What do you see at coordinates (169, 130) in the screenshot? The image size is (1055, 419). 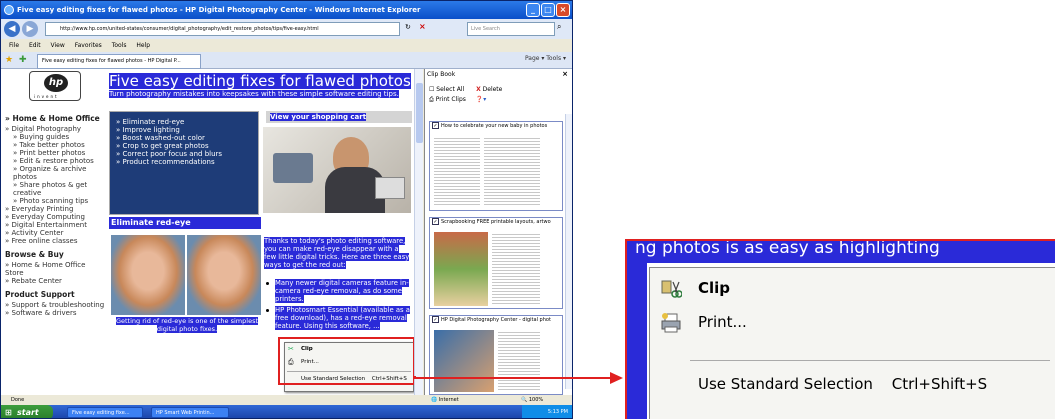 I see `tip-link: » Improve lighting` at bounding box center [169, 130].